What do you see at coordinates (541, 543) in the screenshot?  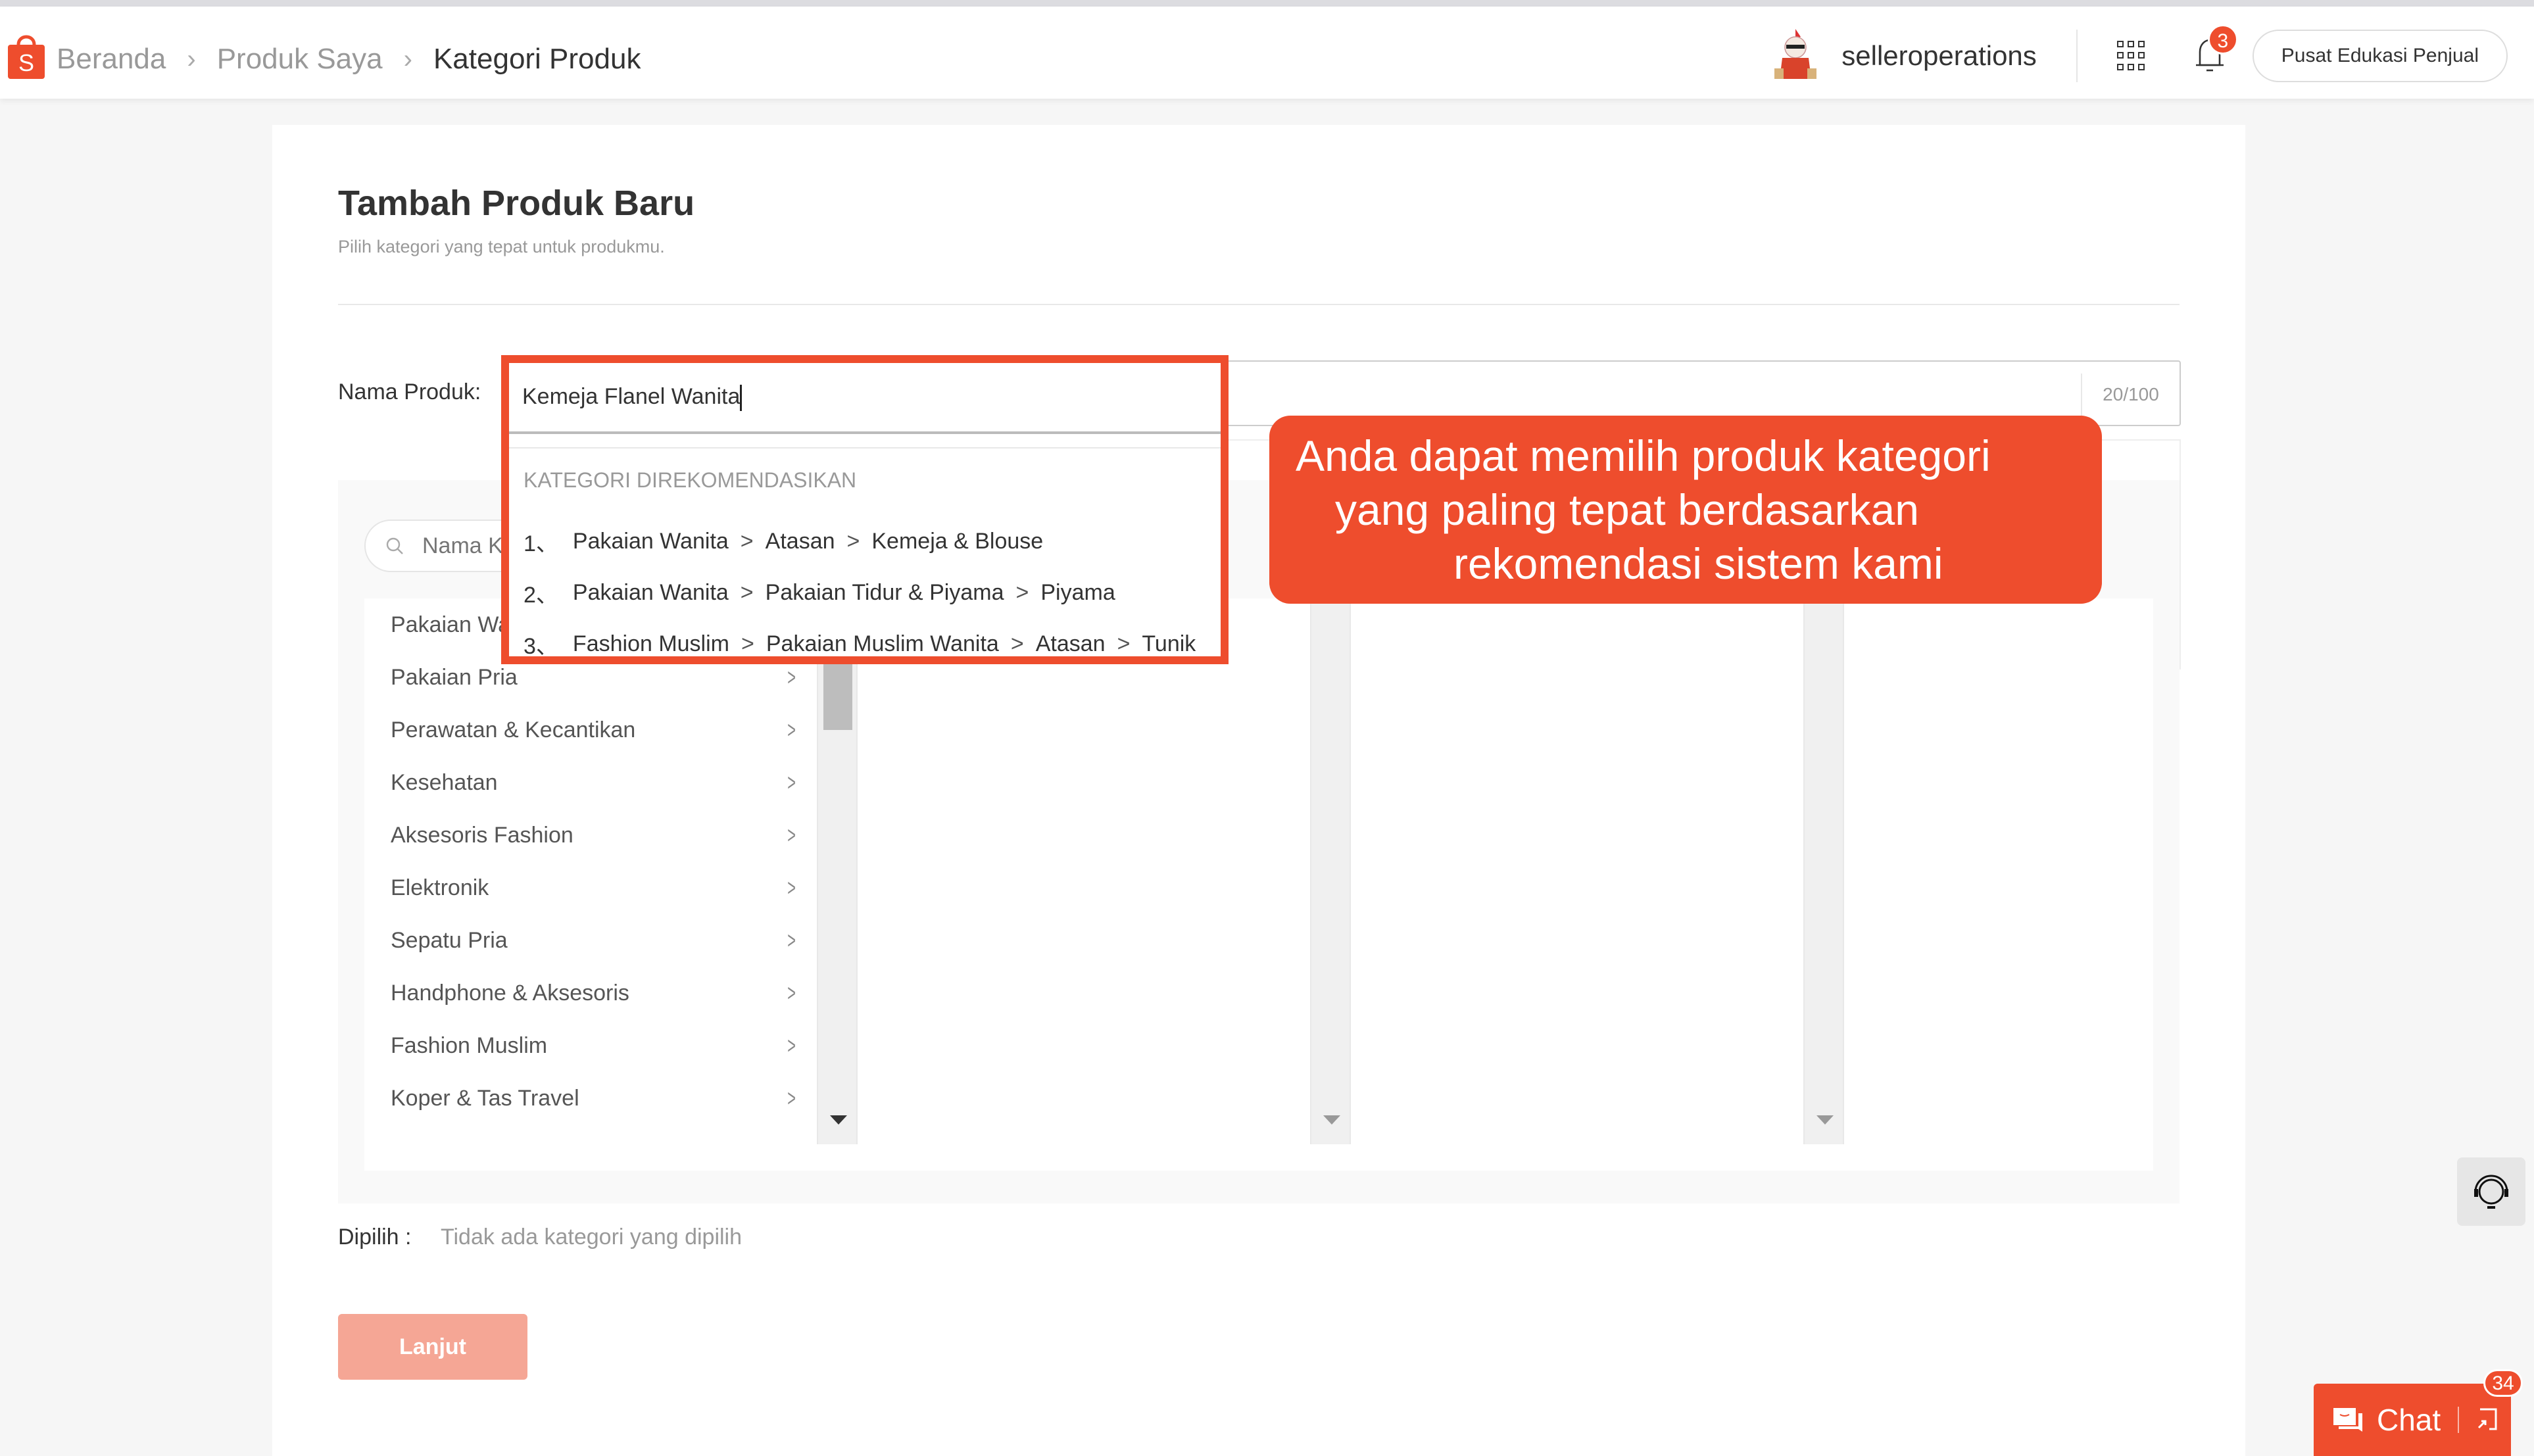 I see `recommendation-number: 1、` at bounding box center [541, 543].